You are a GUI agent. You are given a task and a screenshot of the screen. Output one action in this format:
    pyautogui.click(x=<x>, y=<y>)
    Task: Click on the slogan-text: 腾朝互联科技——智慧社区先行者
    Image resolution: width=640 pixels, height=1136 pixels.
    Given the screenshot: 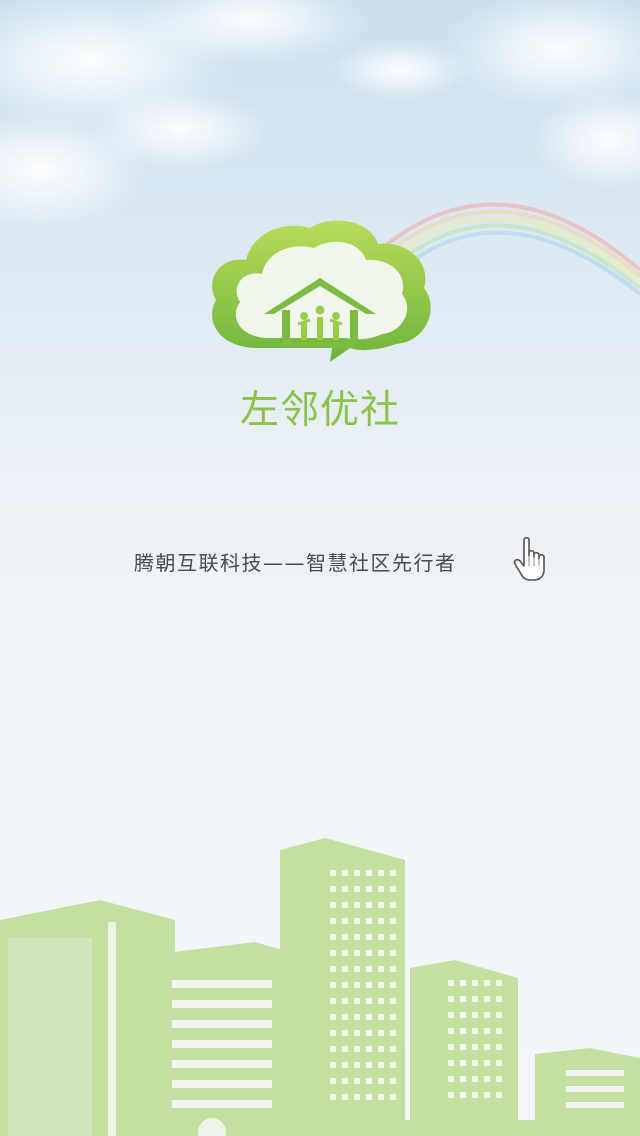 What is the action you would take?
    pyautogui.click(x=295, y=563)
    